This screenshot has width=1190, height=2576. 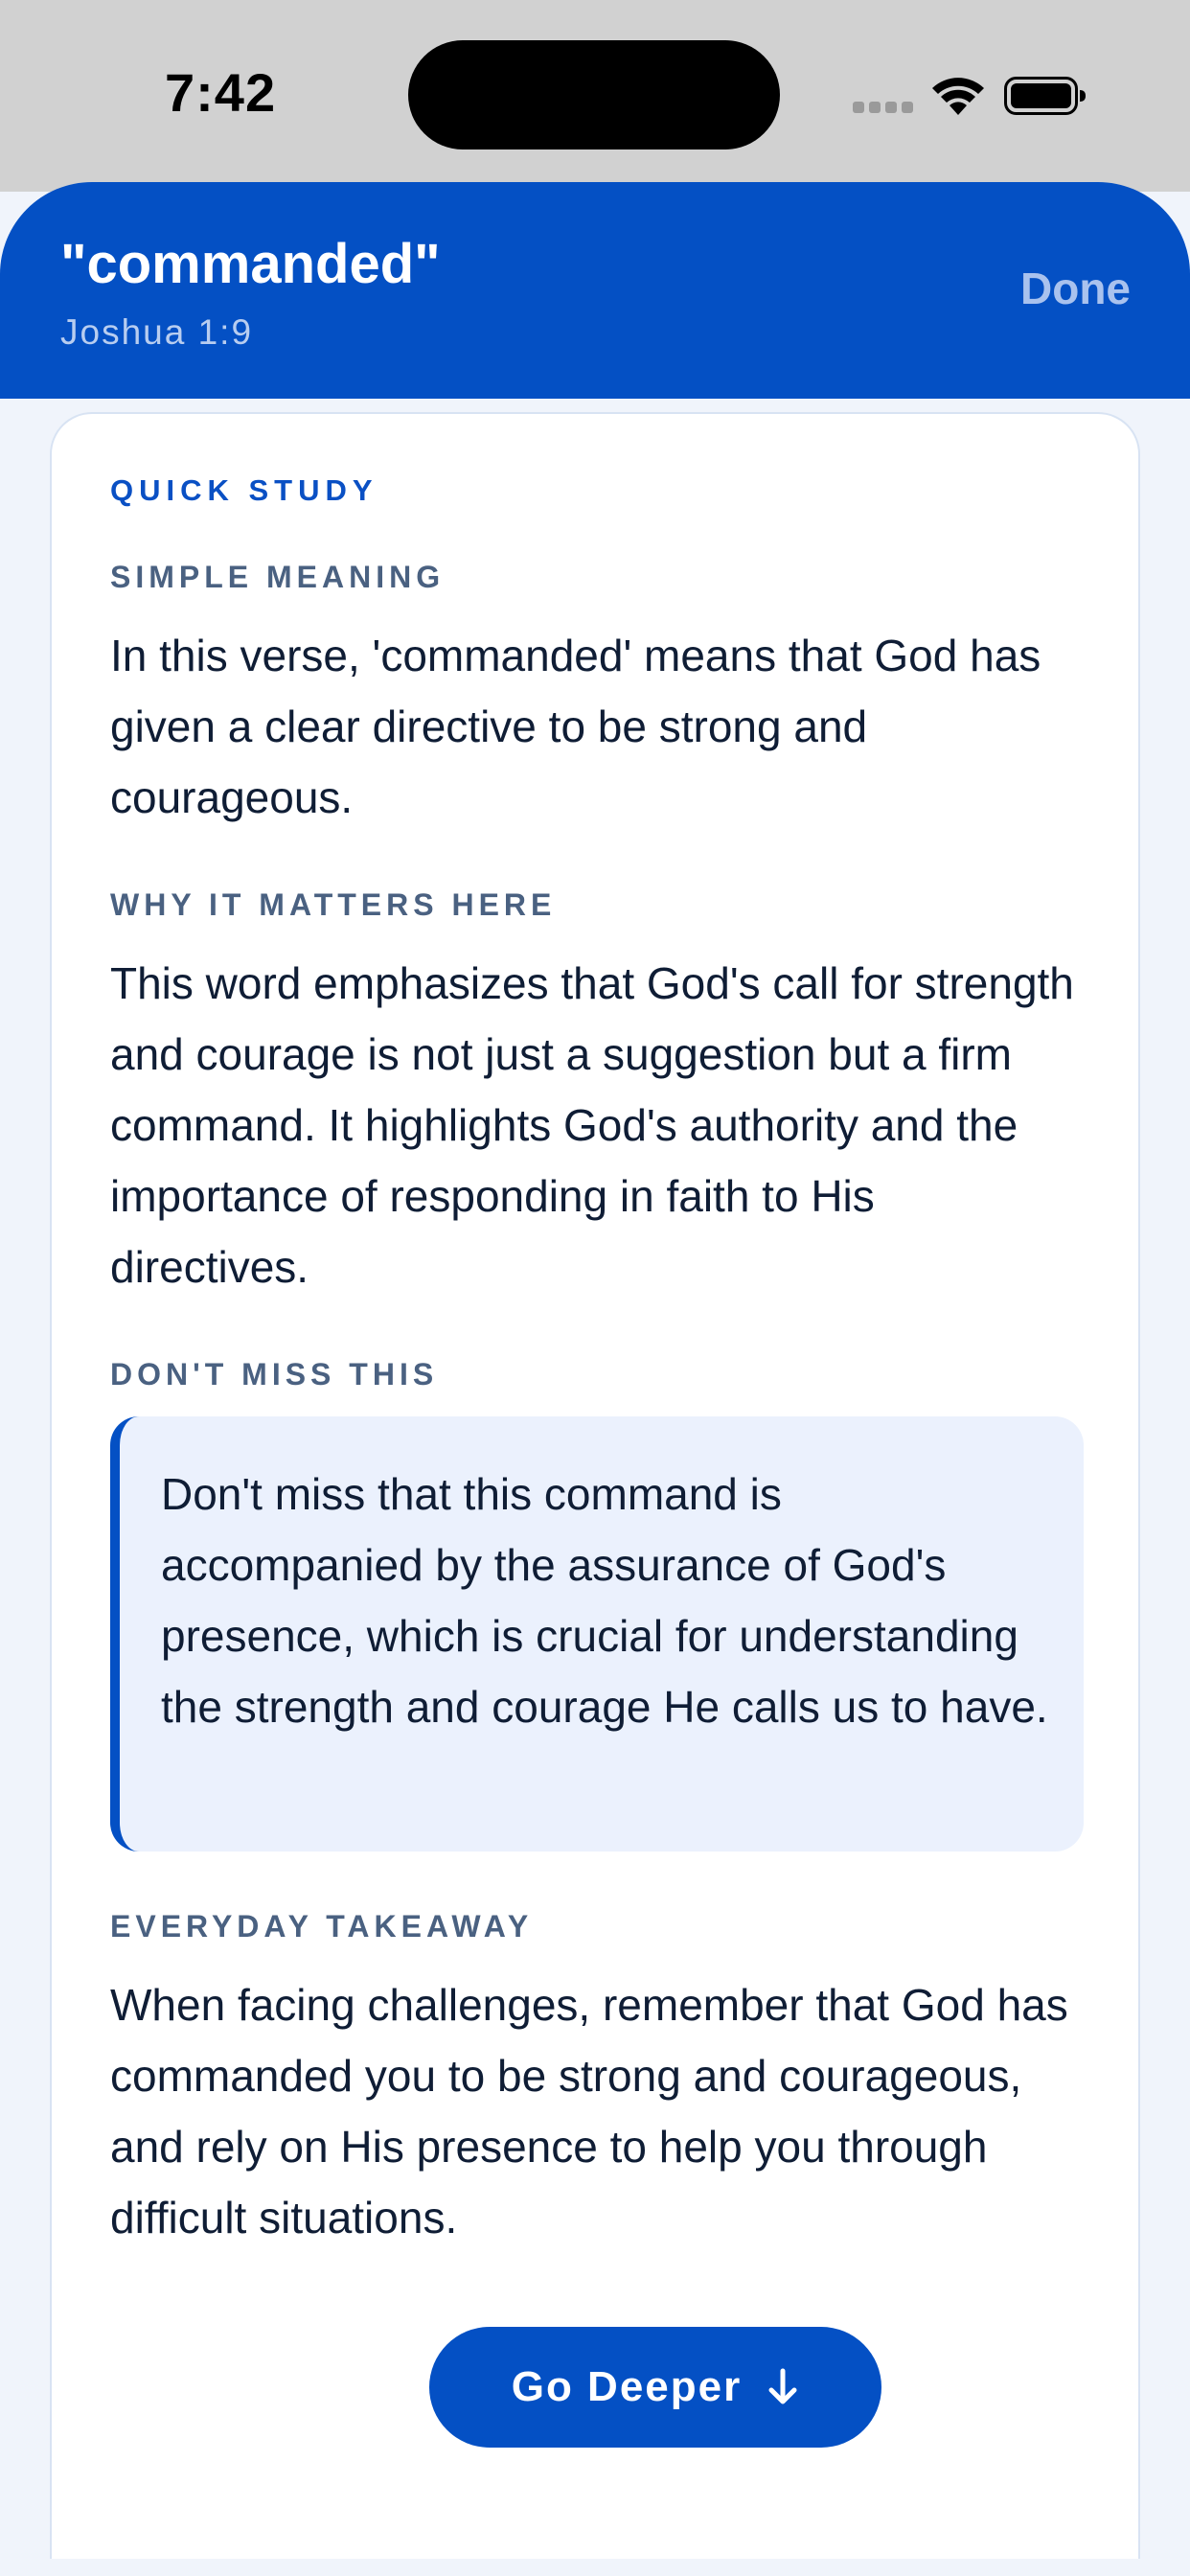 What do you see at coordinates (278, 577) in the screenshot?
I see `section-label-simple-meaning: SIMPLE MEANING` at bounding box center [278, 577].